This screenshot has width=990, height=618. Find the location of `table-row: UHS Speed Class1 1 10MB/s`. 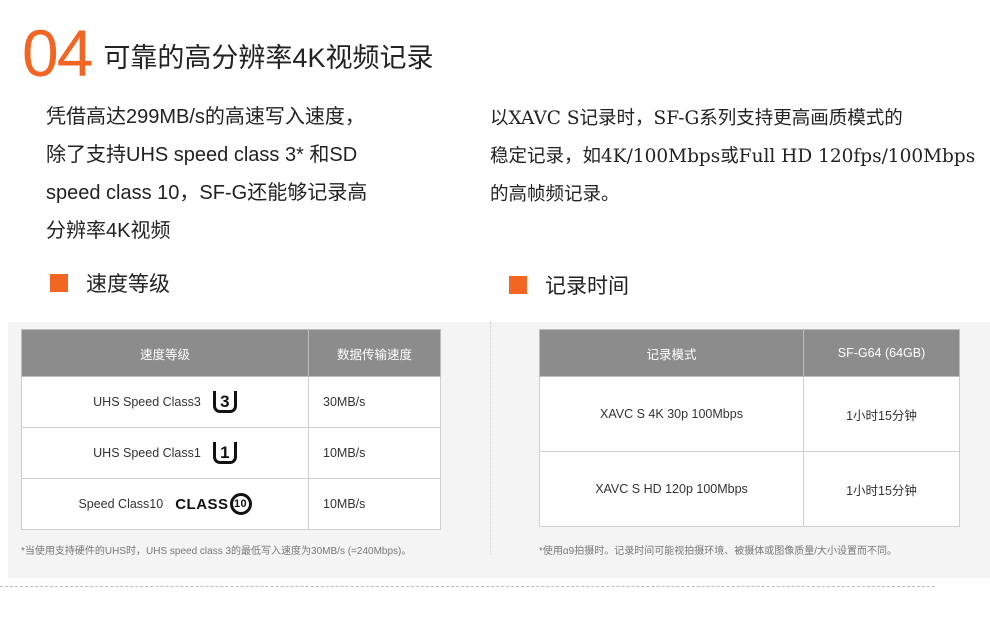

table-row: UHS Speed Class1 1 10MB/s is located at coordinates (231, 453).